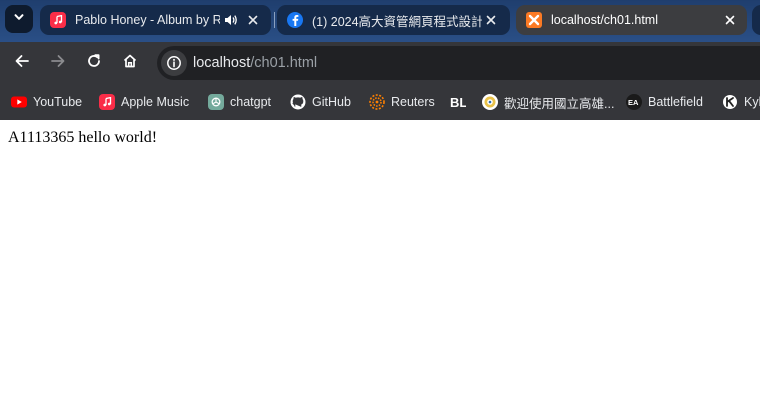 This screenshot has width=760, height=411. Describe the element at coordinates (730, 102) in the screenshot. I see `kyber-icon` at that location.